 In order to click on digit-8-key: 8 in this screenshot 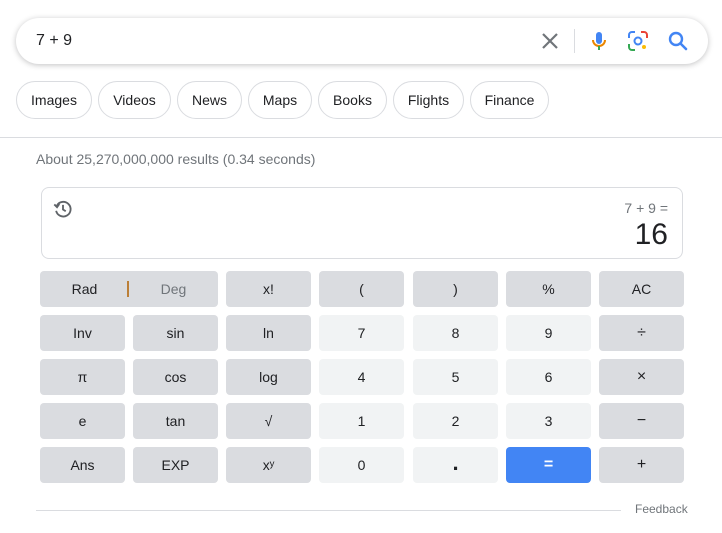, I will do `click(455, 333)`.